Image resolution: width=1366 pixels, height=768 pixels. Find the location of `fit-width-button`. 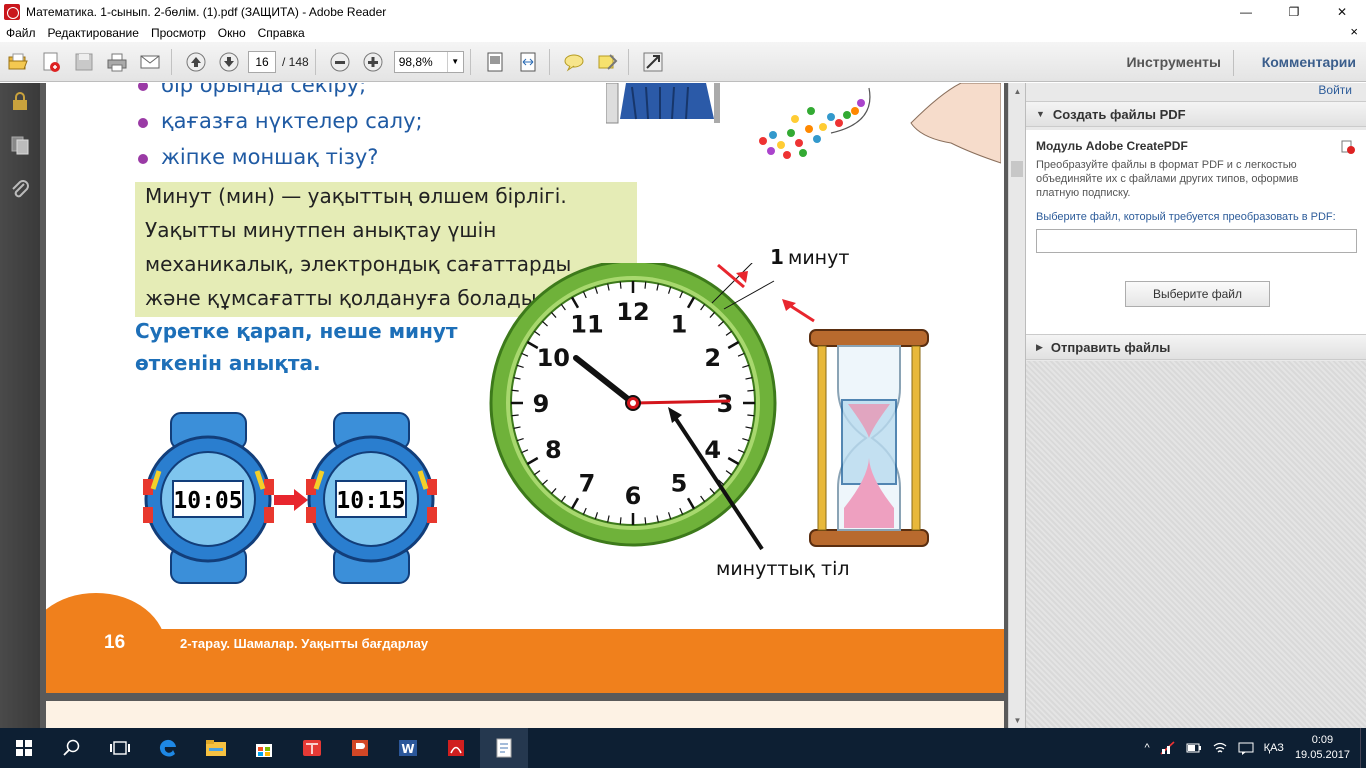

fit-width-button is located at coordinates (528, 62).